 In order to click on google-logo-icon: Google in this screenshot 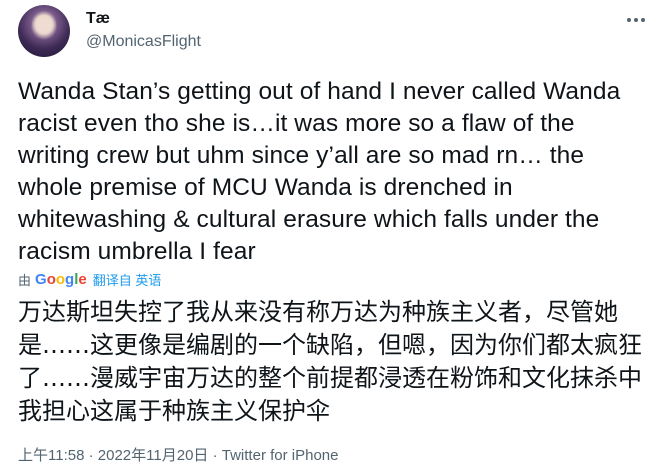, I will do `click(61, 279)`.